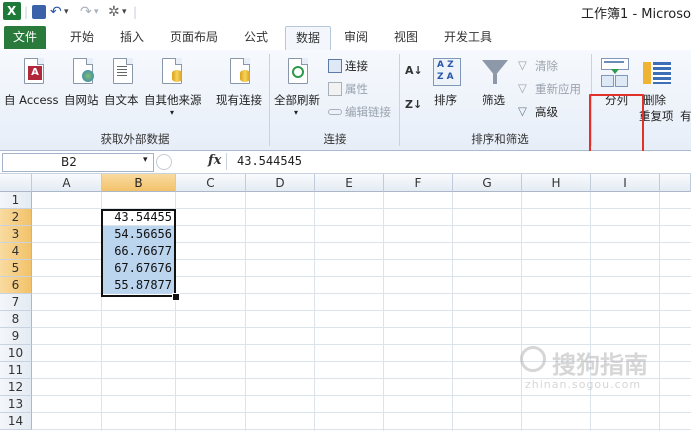 This screenshot has width=691, height=431. Describe the element at coordinates (548, 112) in the screenshot. I see `advanced-filter-button: ▽ 高级` at that location.